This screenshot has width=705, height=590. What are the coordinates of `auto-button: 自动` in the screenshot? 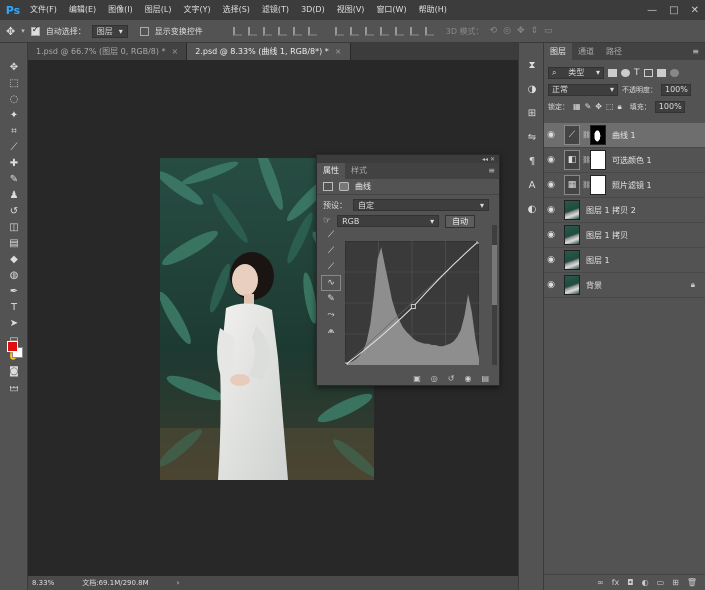 It's located at (460, 221).